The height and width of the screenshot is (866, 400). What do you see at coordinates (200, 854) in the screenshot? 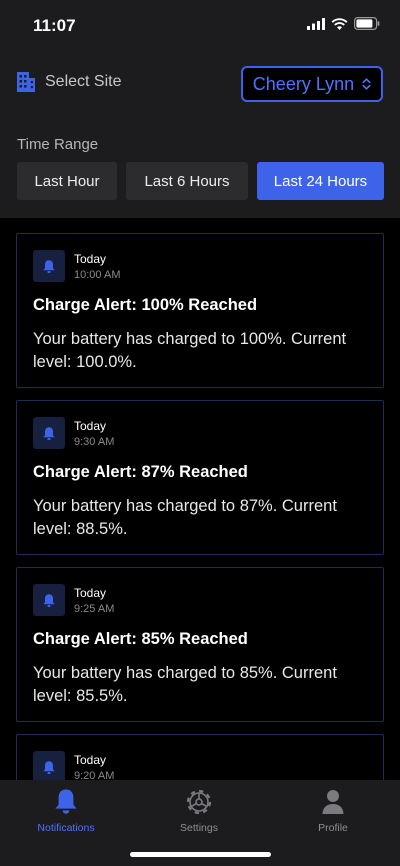
I see `home-indicator` at bounding box center [200, 854].